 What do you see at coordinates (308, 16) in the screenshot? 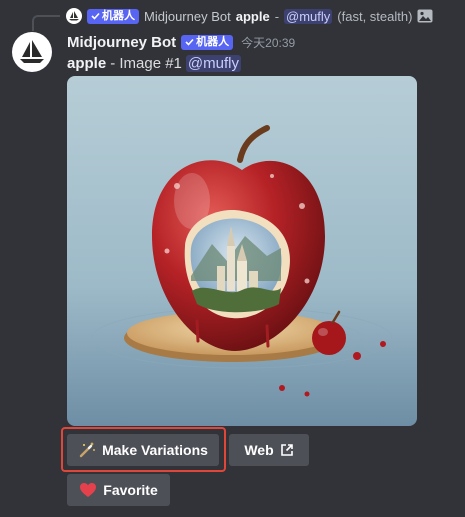
I see `reply-mention: @mufly` at bounding box center [308, 16].